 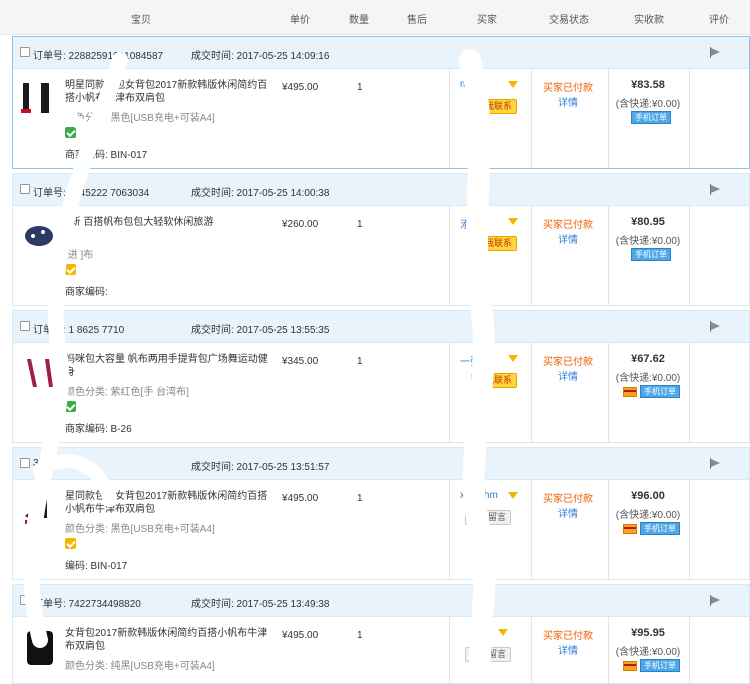 I want to click on col-buyer: 买家, so click(x=487, y=20).